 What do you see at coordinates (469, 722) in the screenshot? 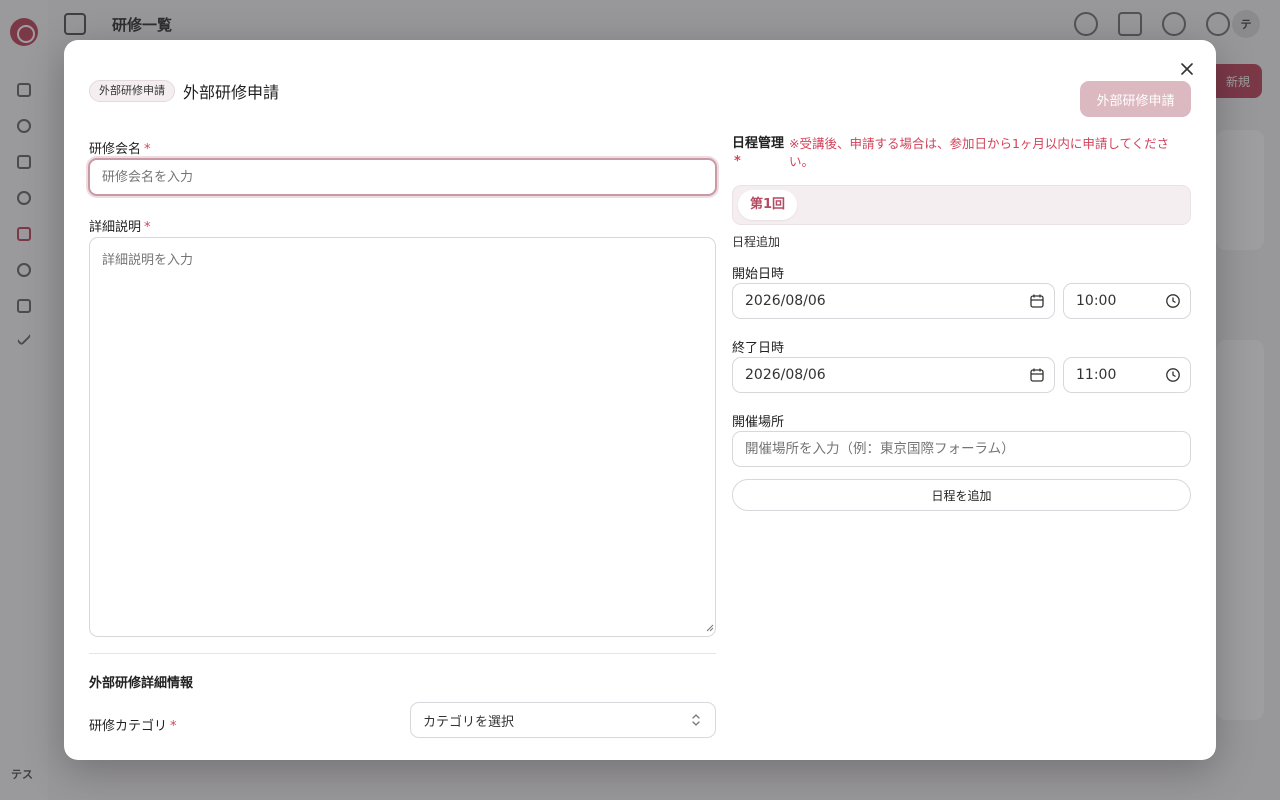
I see `category-select-value: カテゴリを選択` at bounding box center [469, 722].